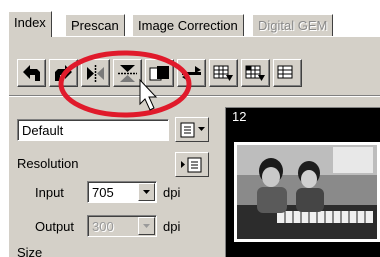 The height and width of the screenshot is (257, 380). I want to click on tab-prescan: Prescan, so click(95, 25).